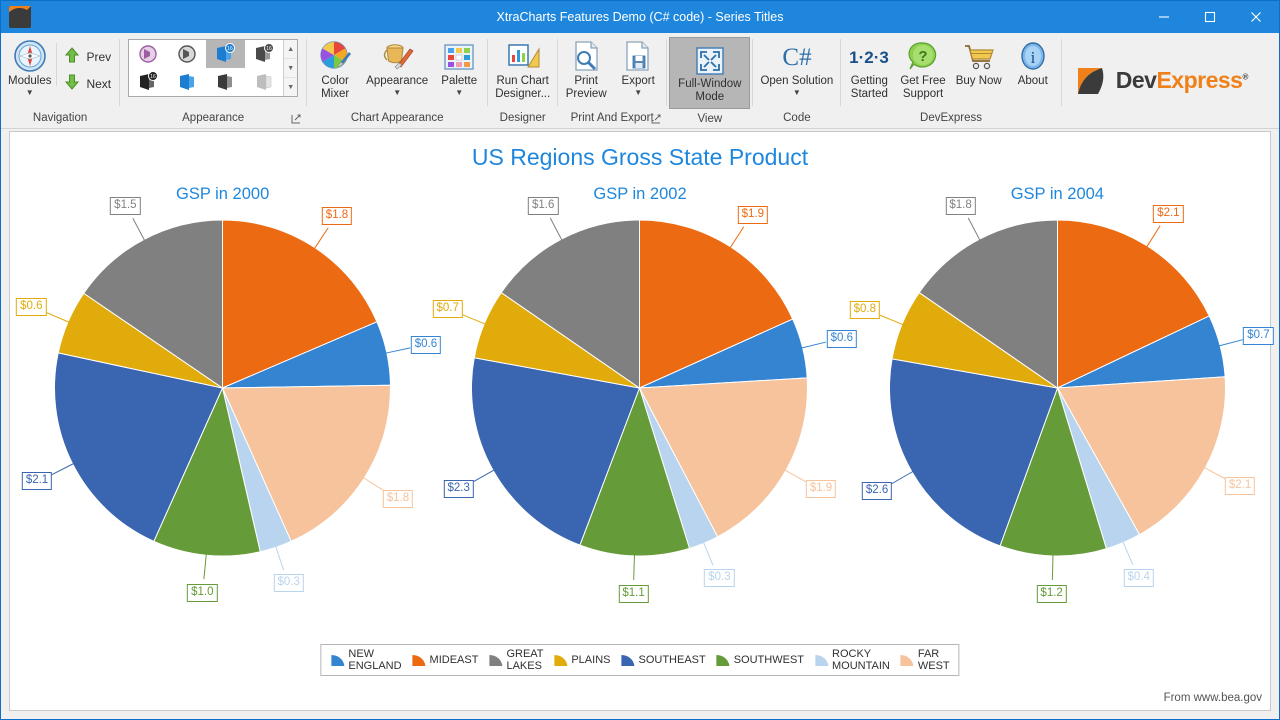 This screenshot has height=720, width=1280. I want to click on get-free-support-label: Get Free Support, so click(923, 87).